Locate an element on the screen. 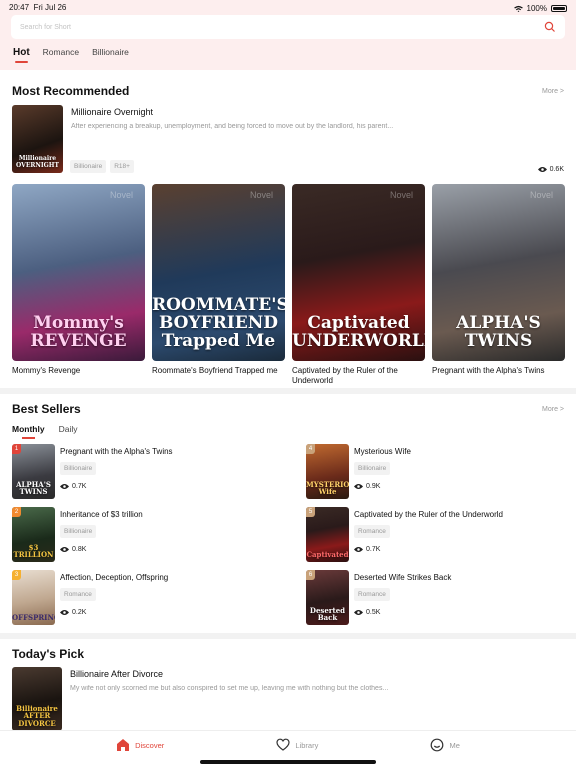  battery-icon is located at coordinates (559, 8).